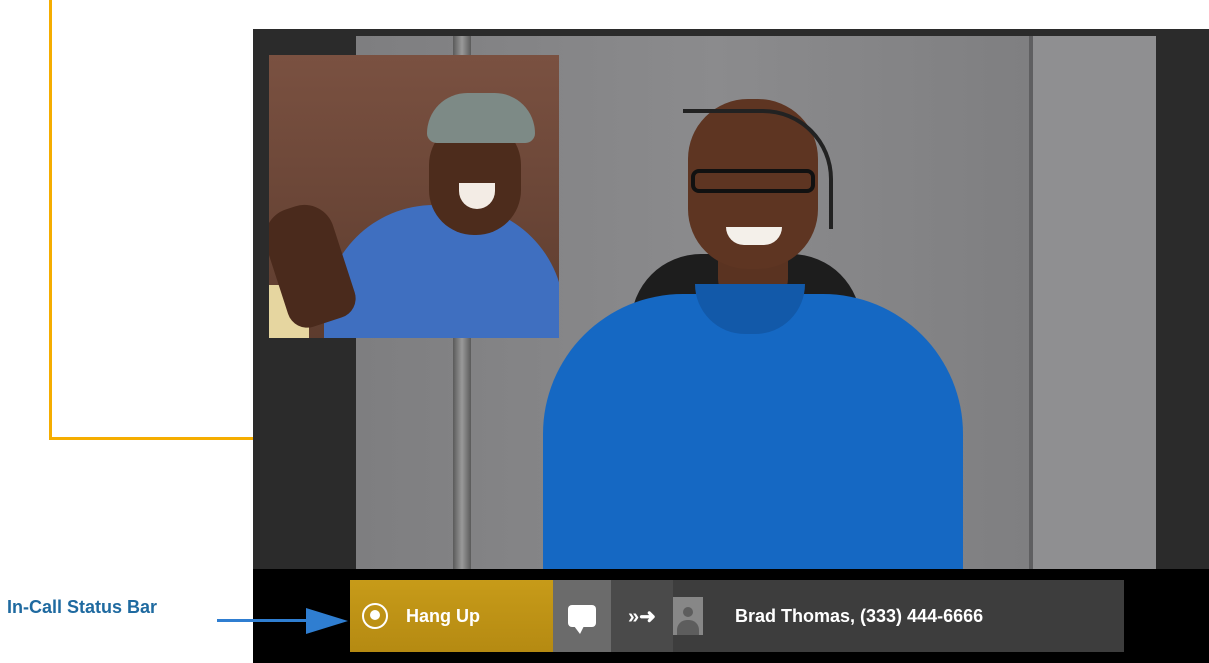 Image resolution: width=1209 pixels, height=663 pixels. What do you see at coordinates (414, 196) in the screenshot?
I see `self-view-video` at bounding box center [414, 196].